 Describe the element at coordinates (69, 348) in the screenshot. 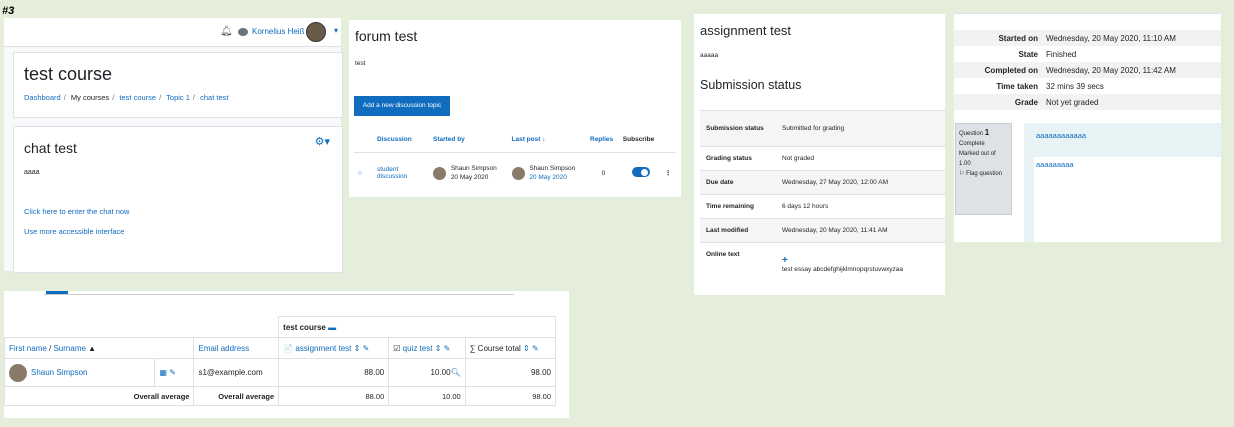

I see `sort-surname: Surname` at that location.